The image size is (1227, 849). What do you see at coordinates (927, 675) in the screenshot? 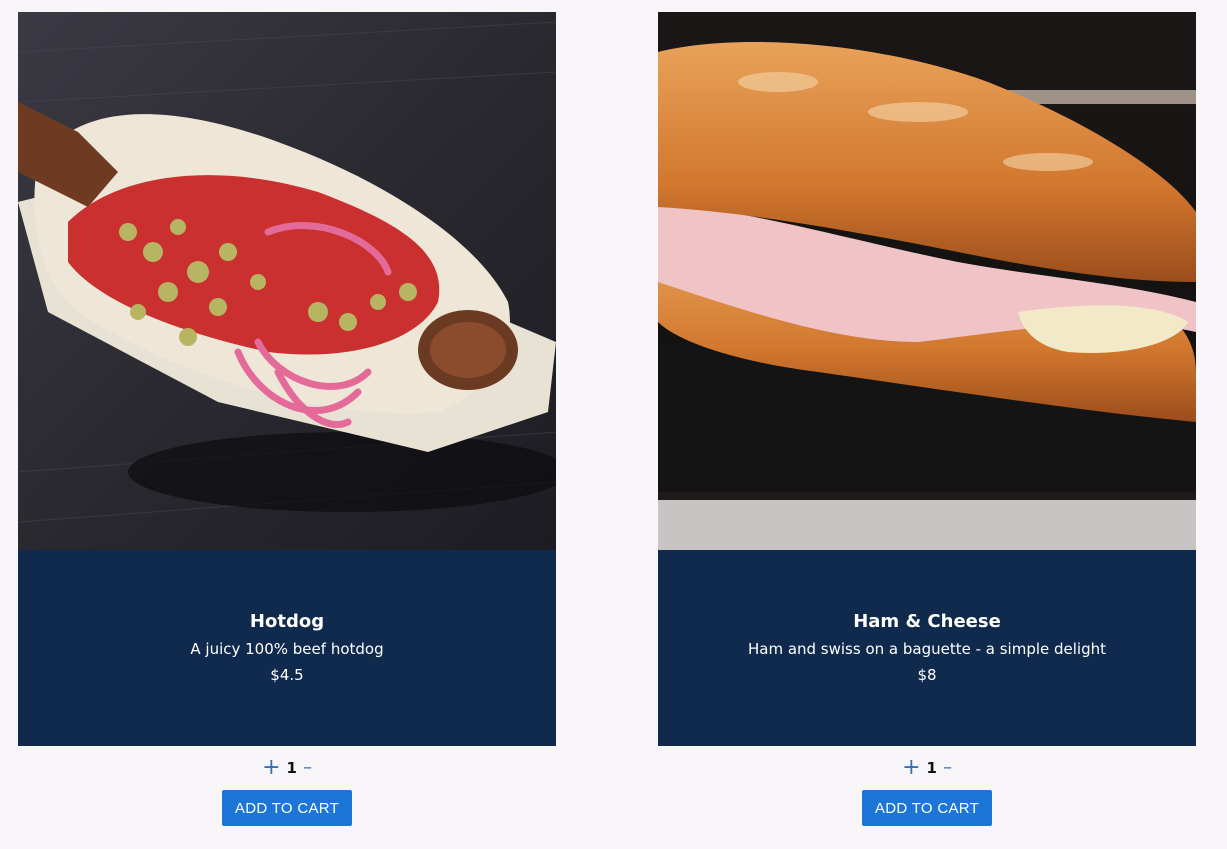
I see `product-price: $8` at bounding box center [927, 675].